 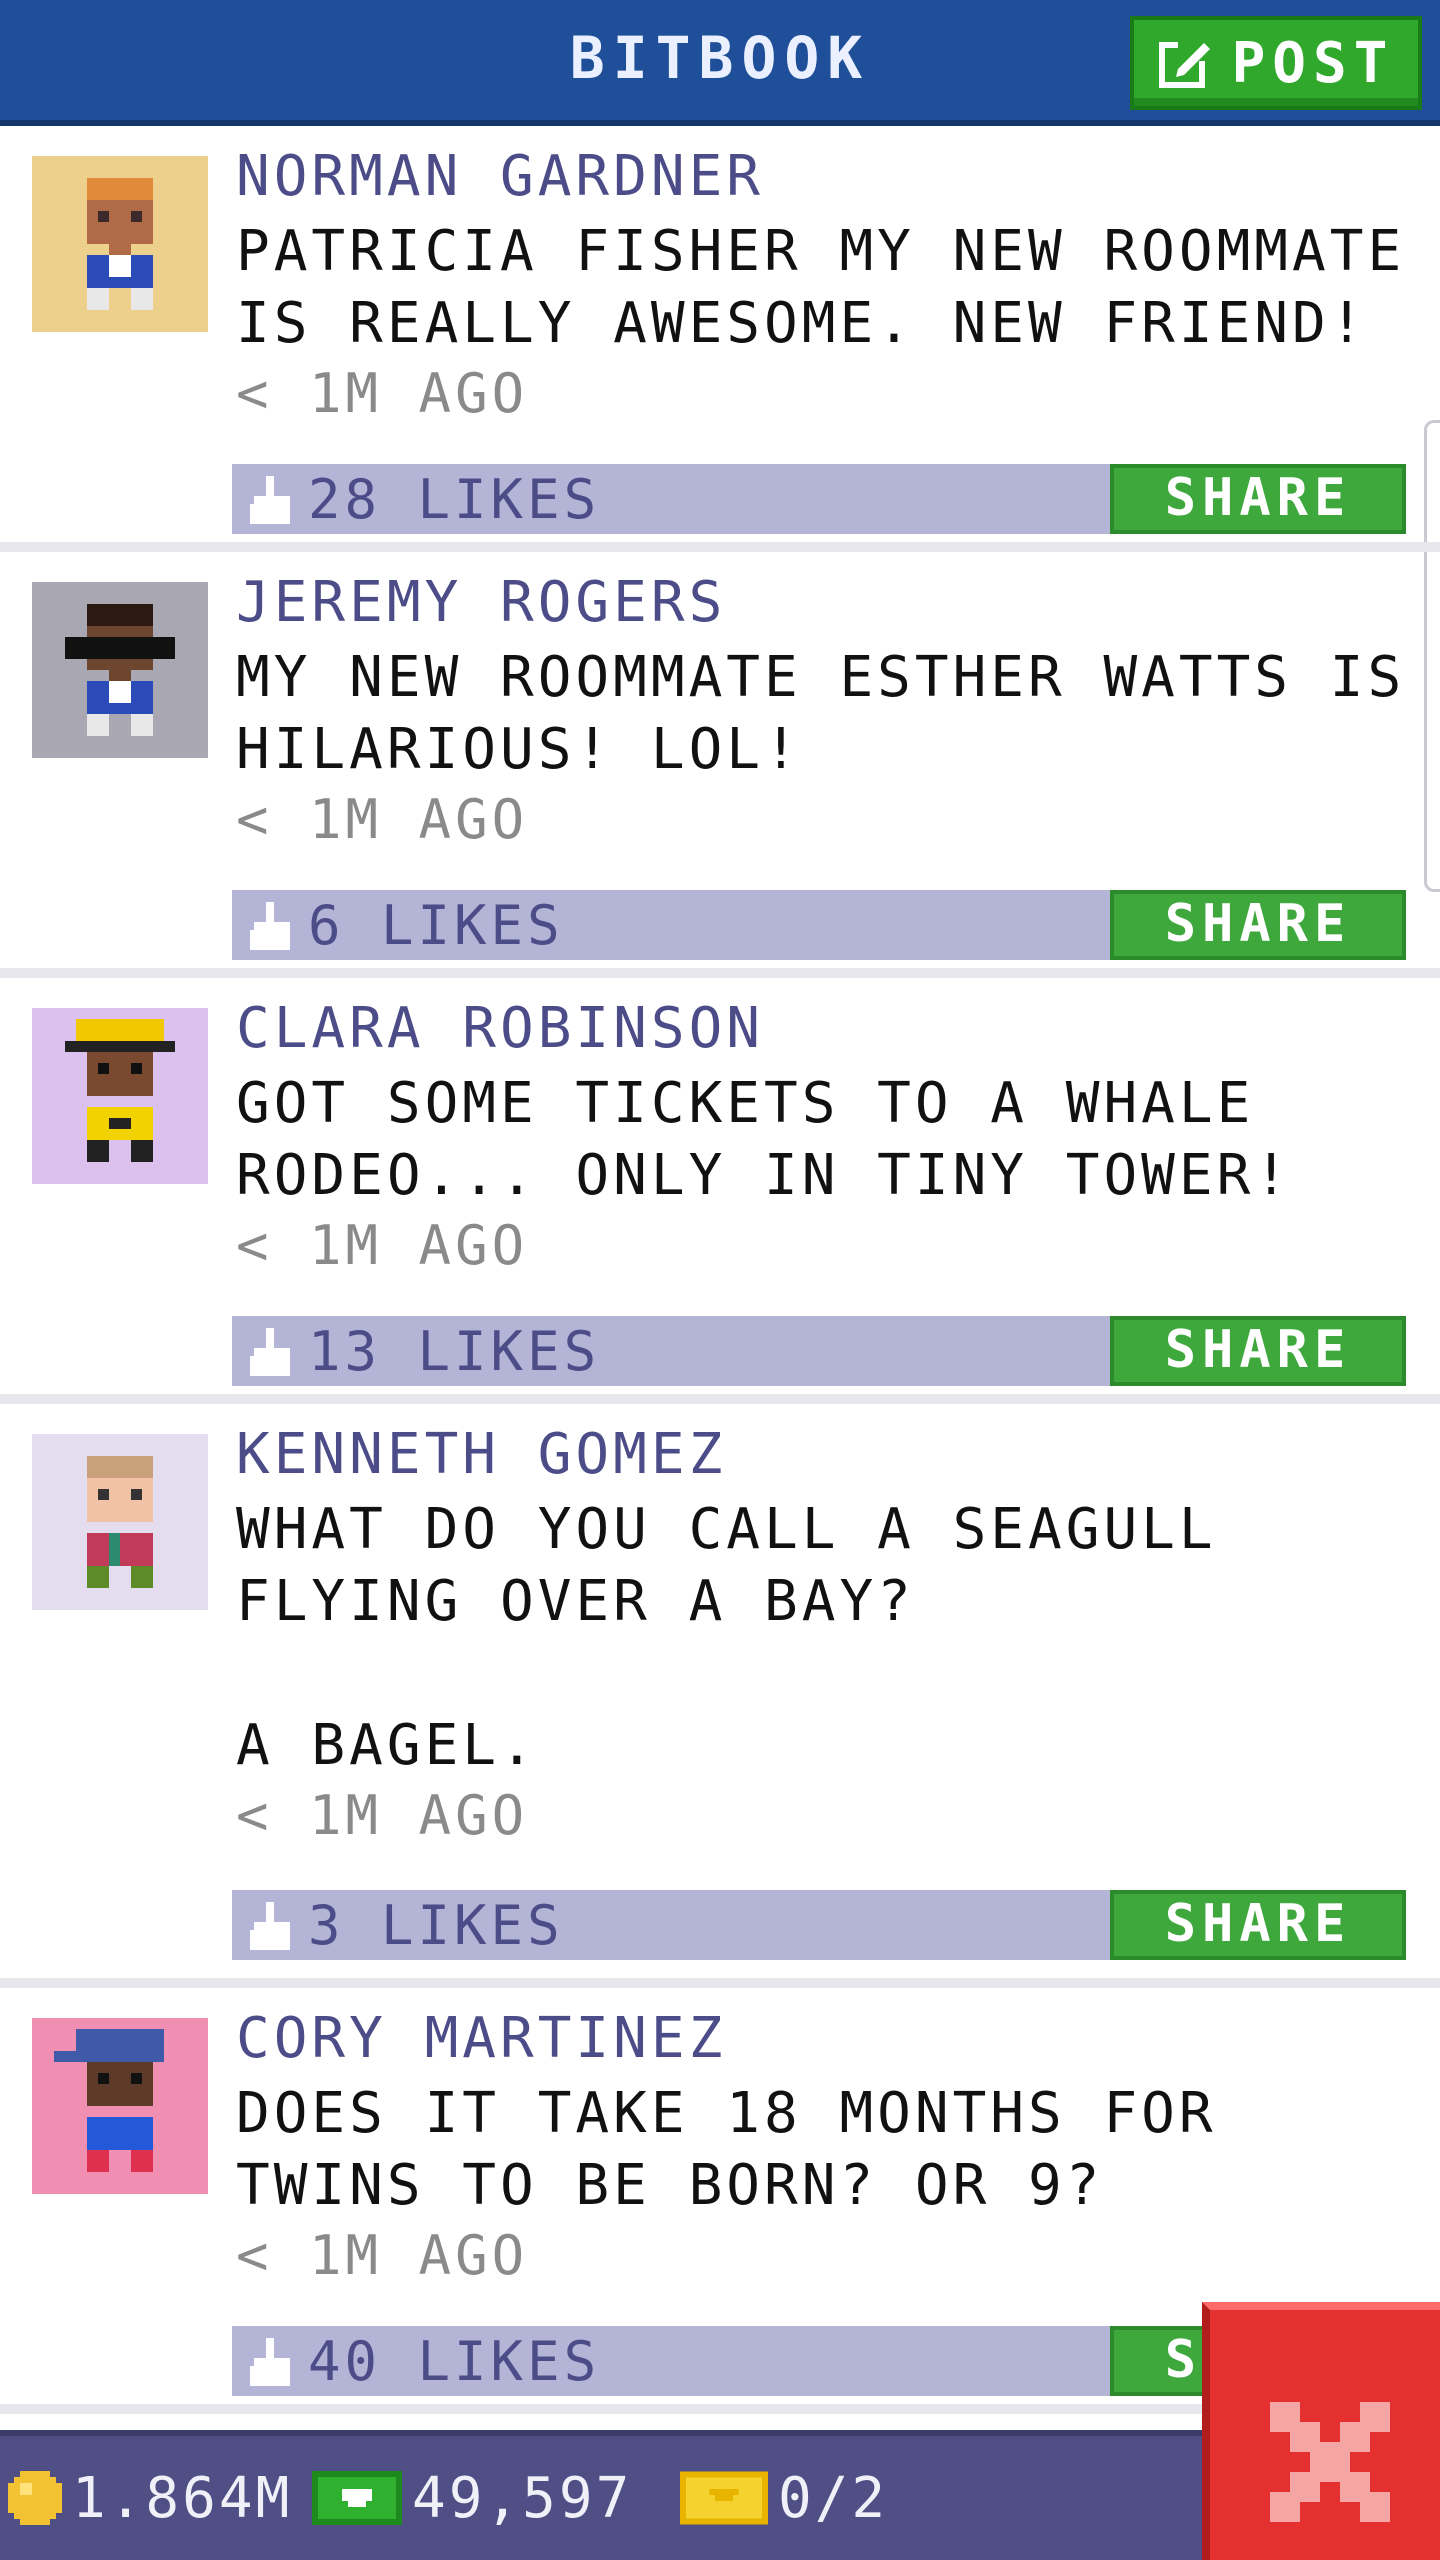 I want to click on poster-name: NORMAN GARDNER, so click(x=500, y=176).